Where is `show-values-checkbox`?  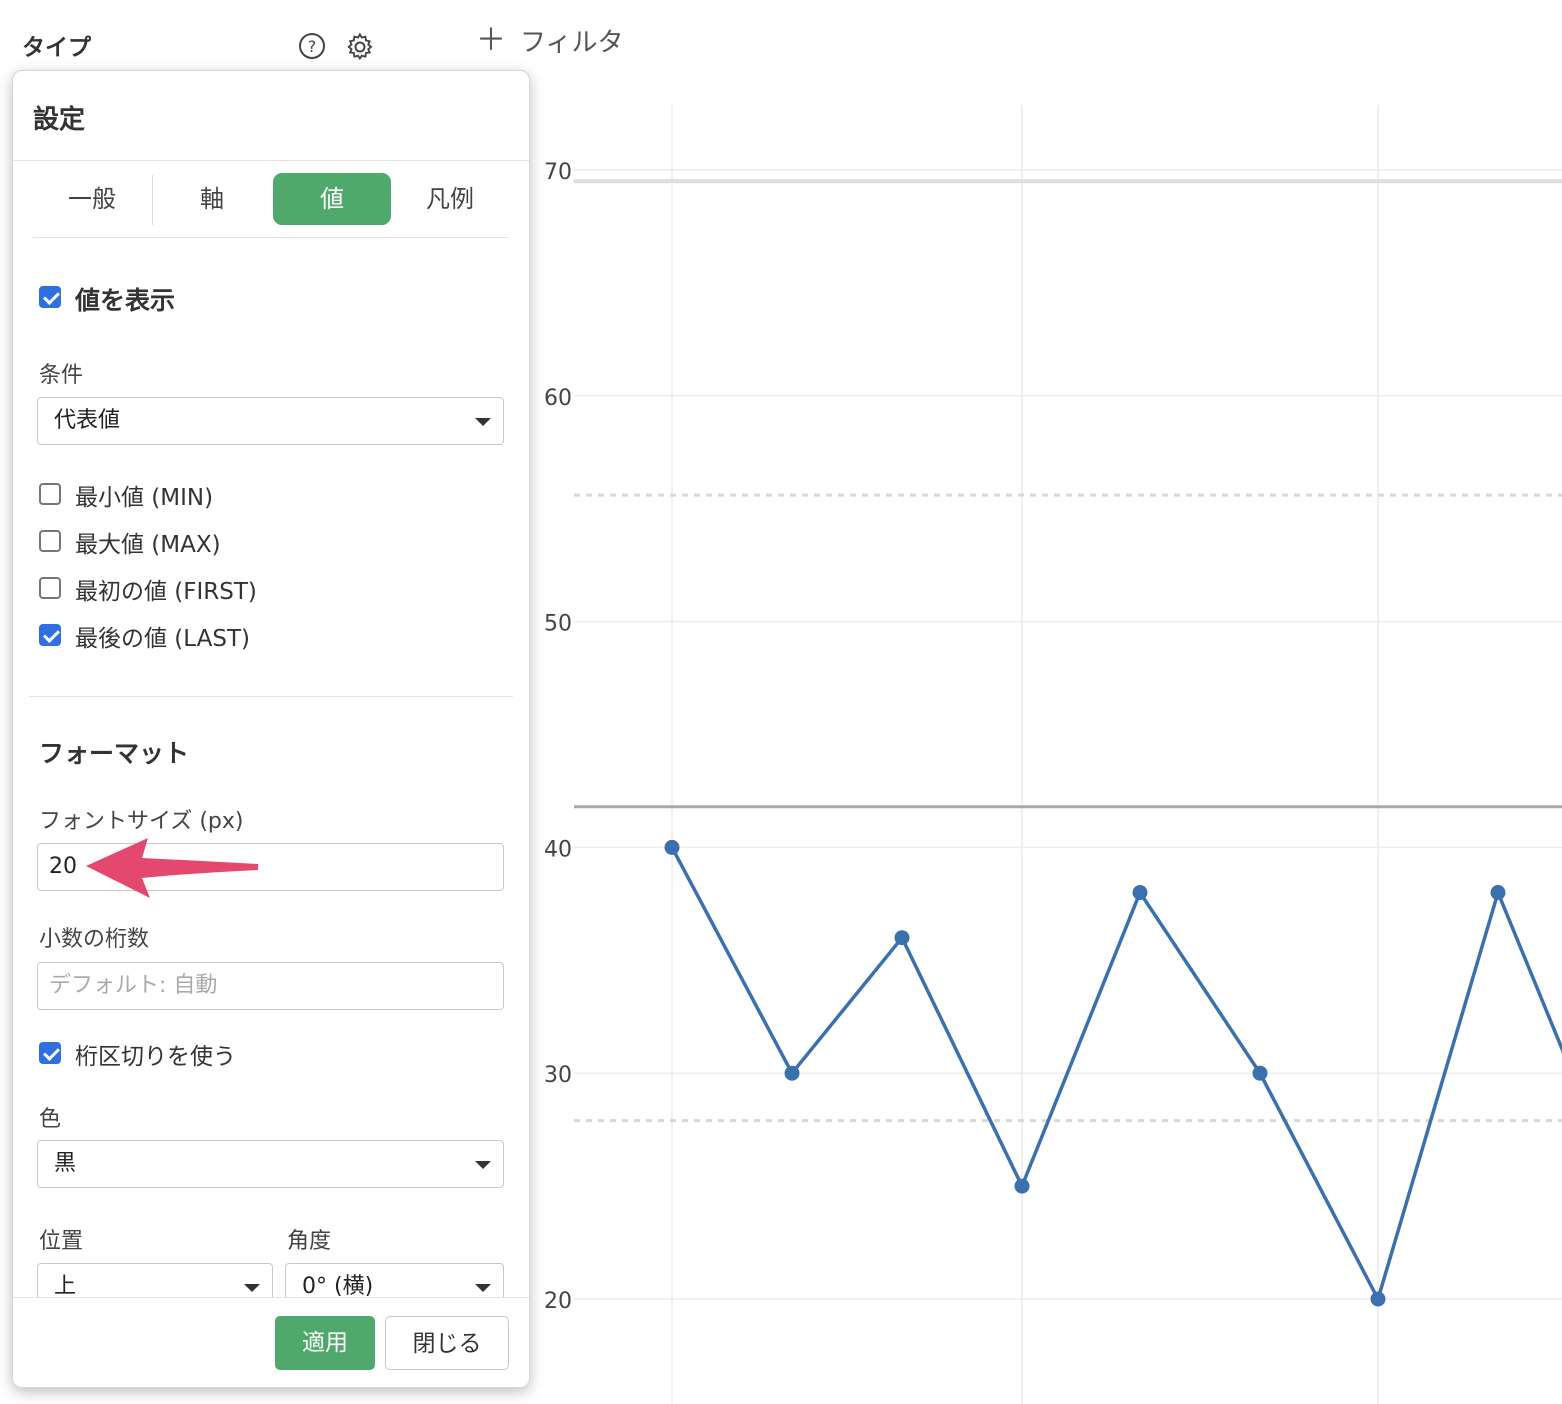 show-values-checkbox is located at coordinates (50, 297).